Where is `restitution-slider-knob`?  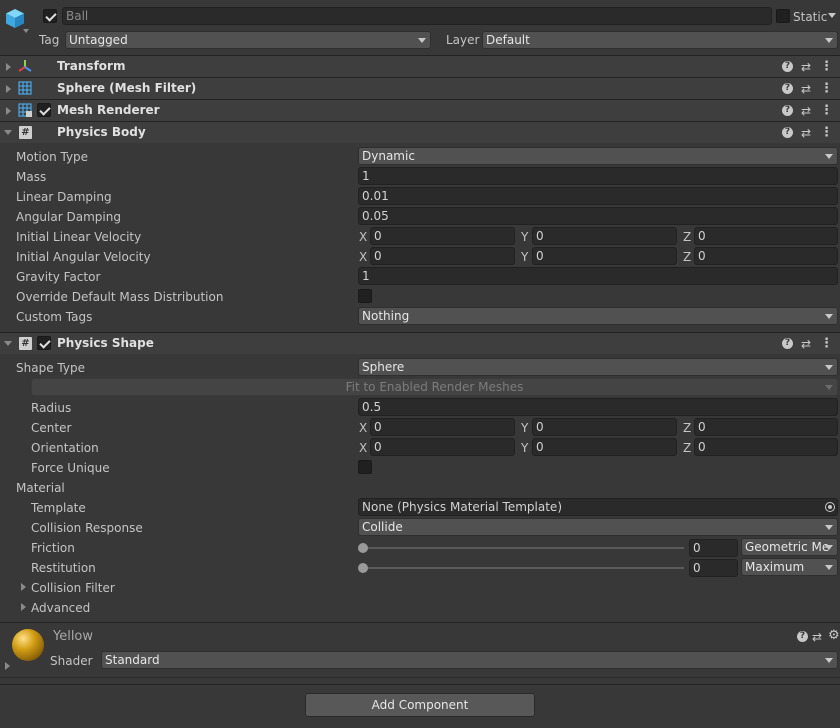 restitution-slider-knob is located at coordinates (363, 568).